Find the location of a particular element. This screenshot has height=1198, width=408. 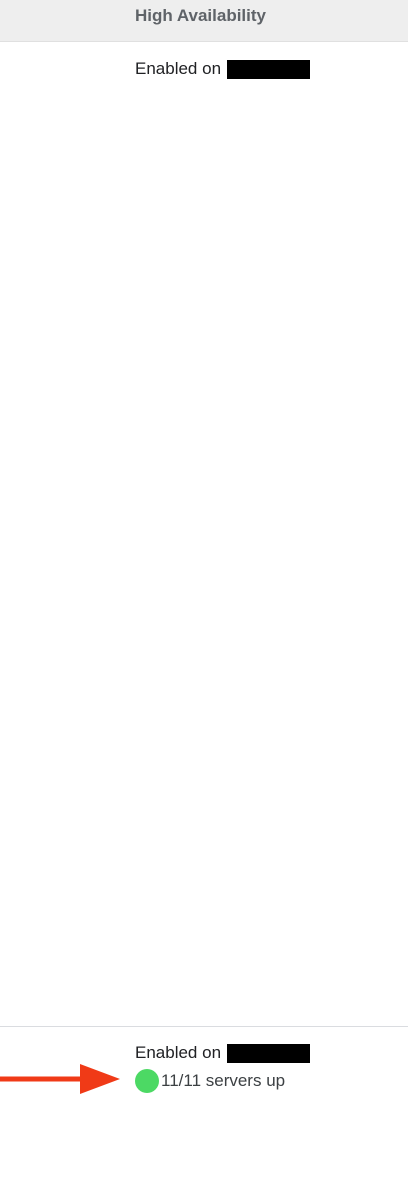

status-row-1: Enabled on is located at coordinates (223, 69).